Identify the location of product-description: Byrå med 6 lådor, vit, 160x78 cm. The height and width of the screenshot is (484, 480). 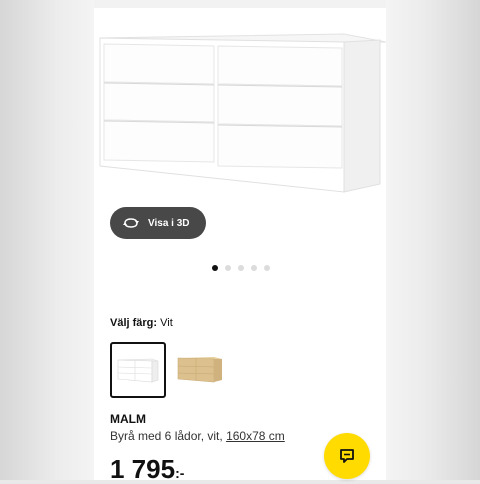
(197, 436).